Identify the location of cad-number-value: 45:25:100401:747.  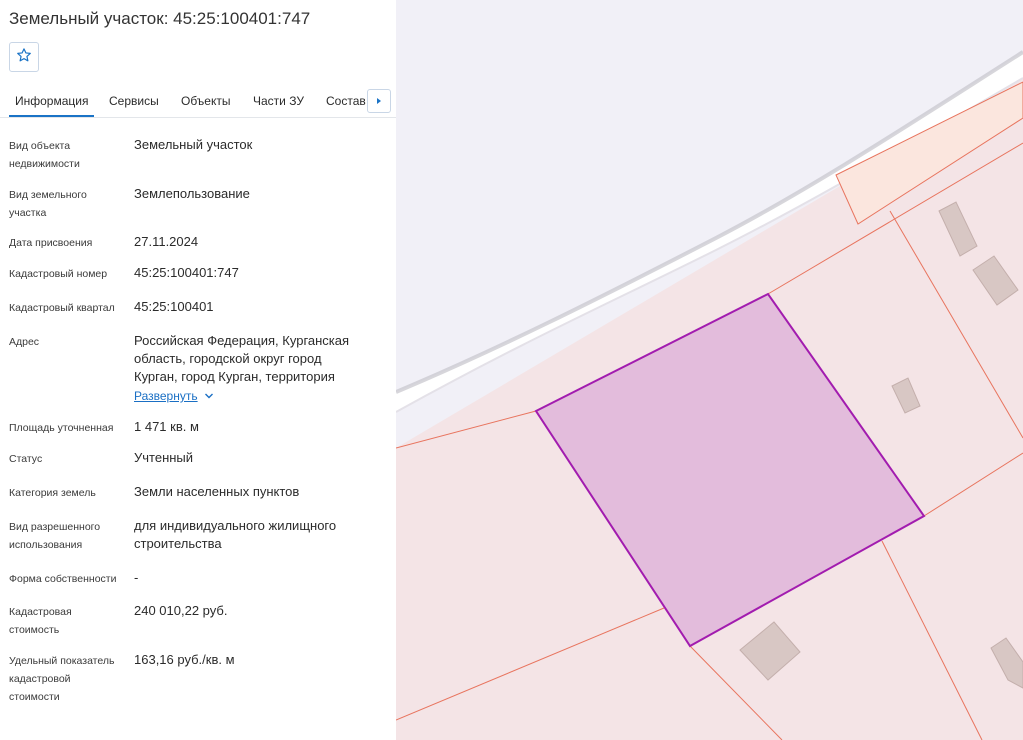
(186, 272).